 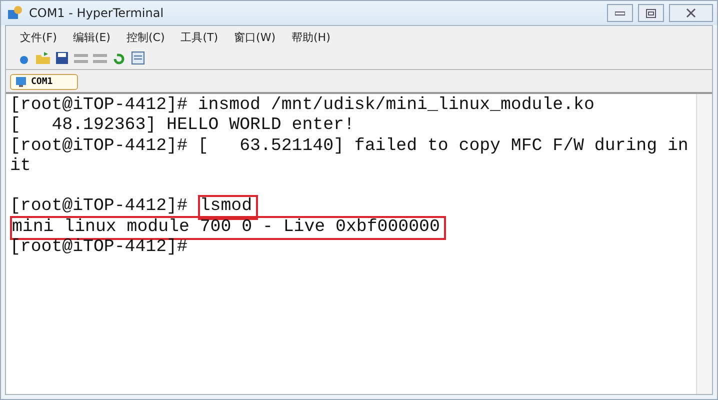 I want to click on terminal-text: [root@iTOP-4412]# insmod /mnt/udisk/mini_linux_module.ko, so click(x=302, y=106).